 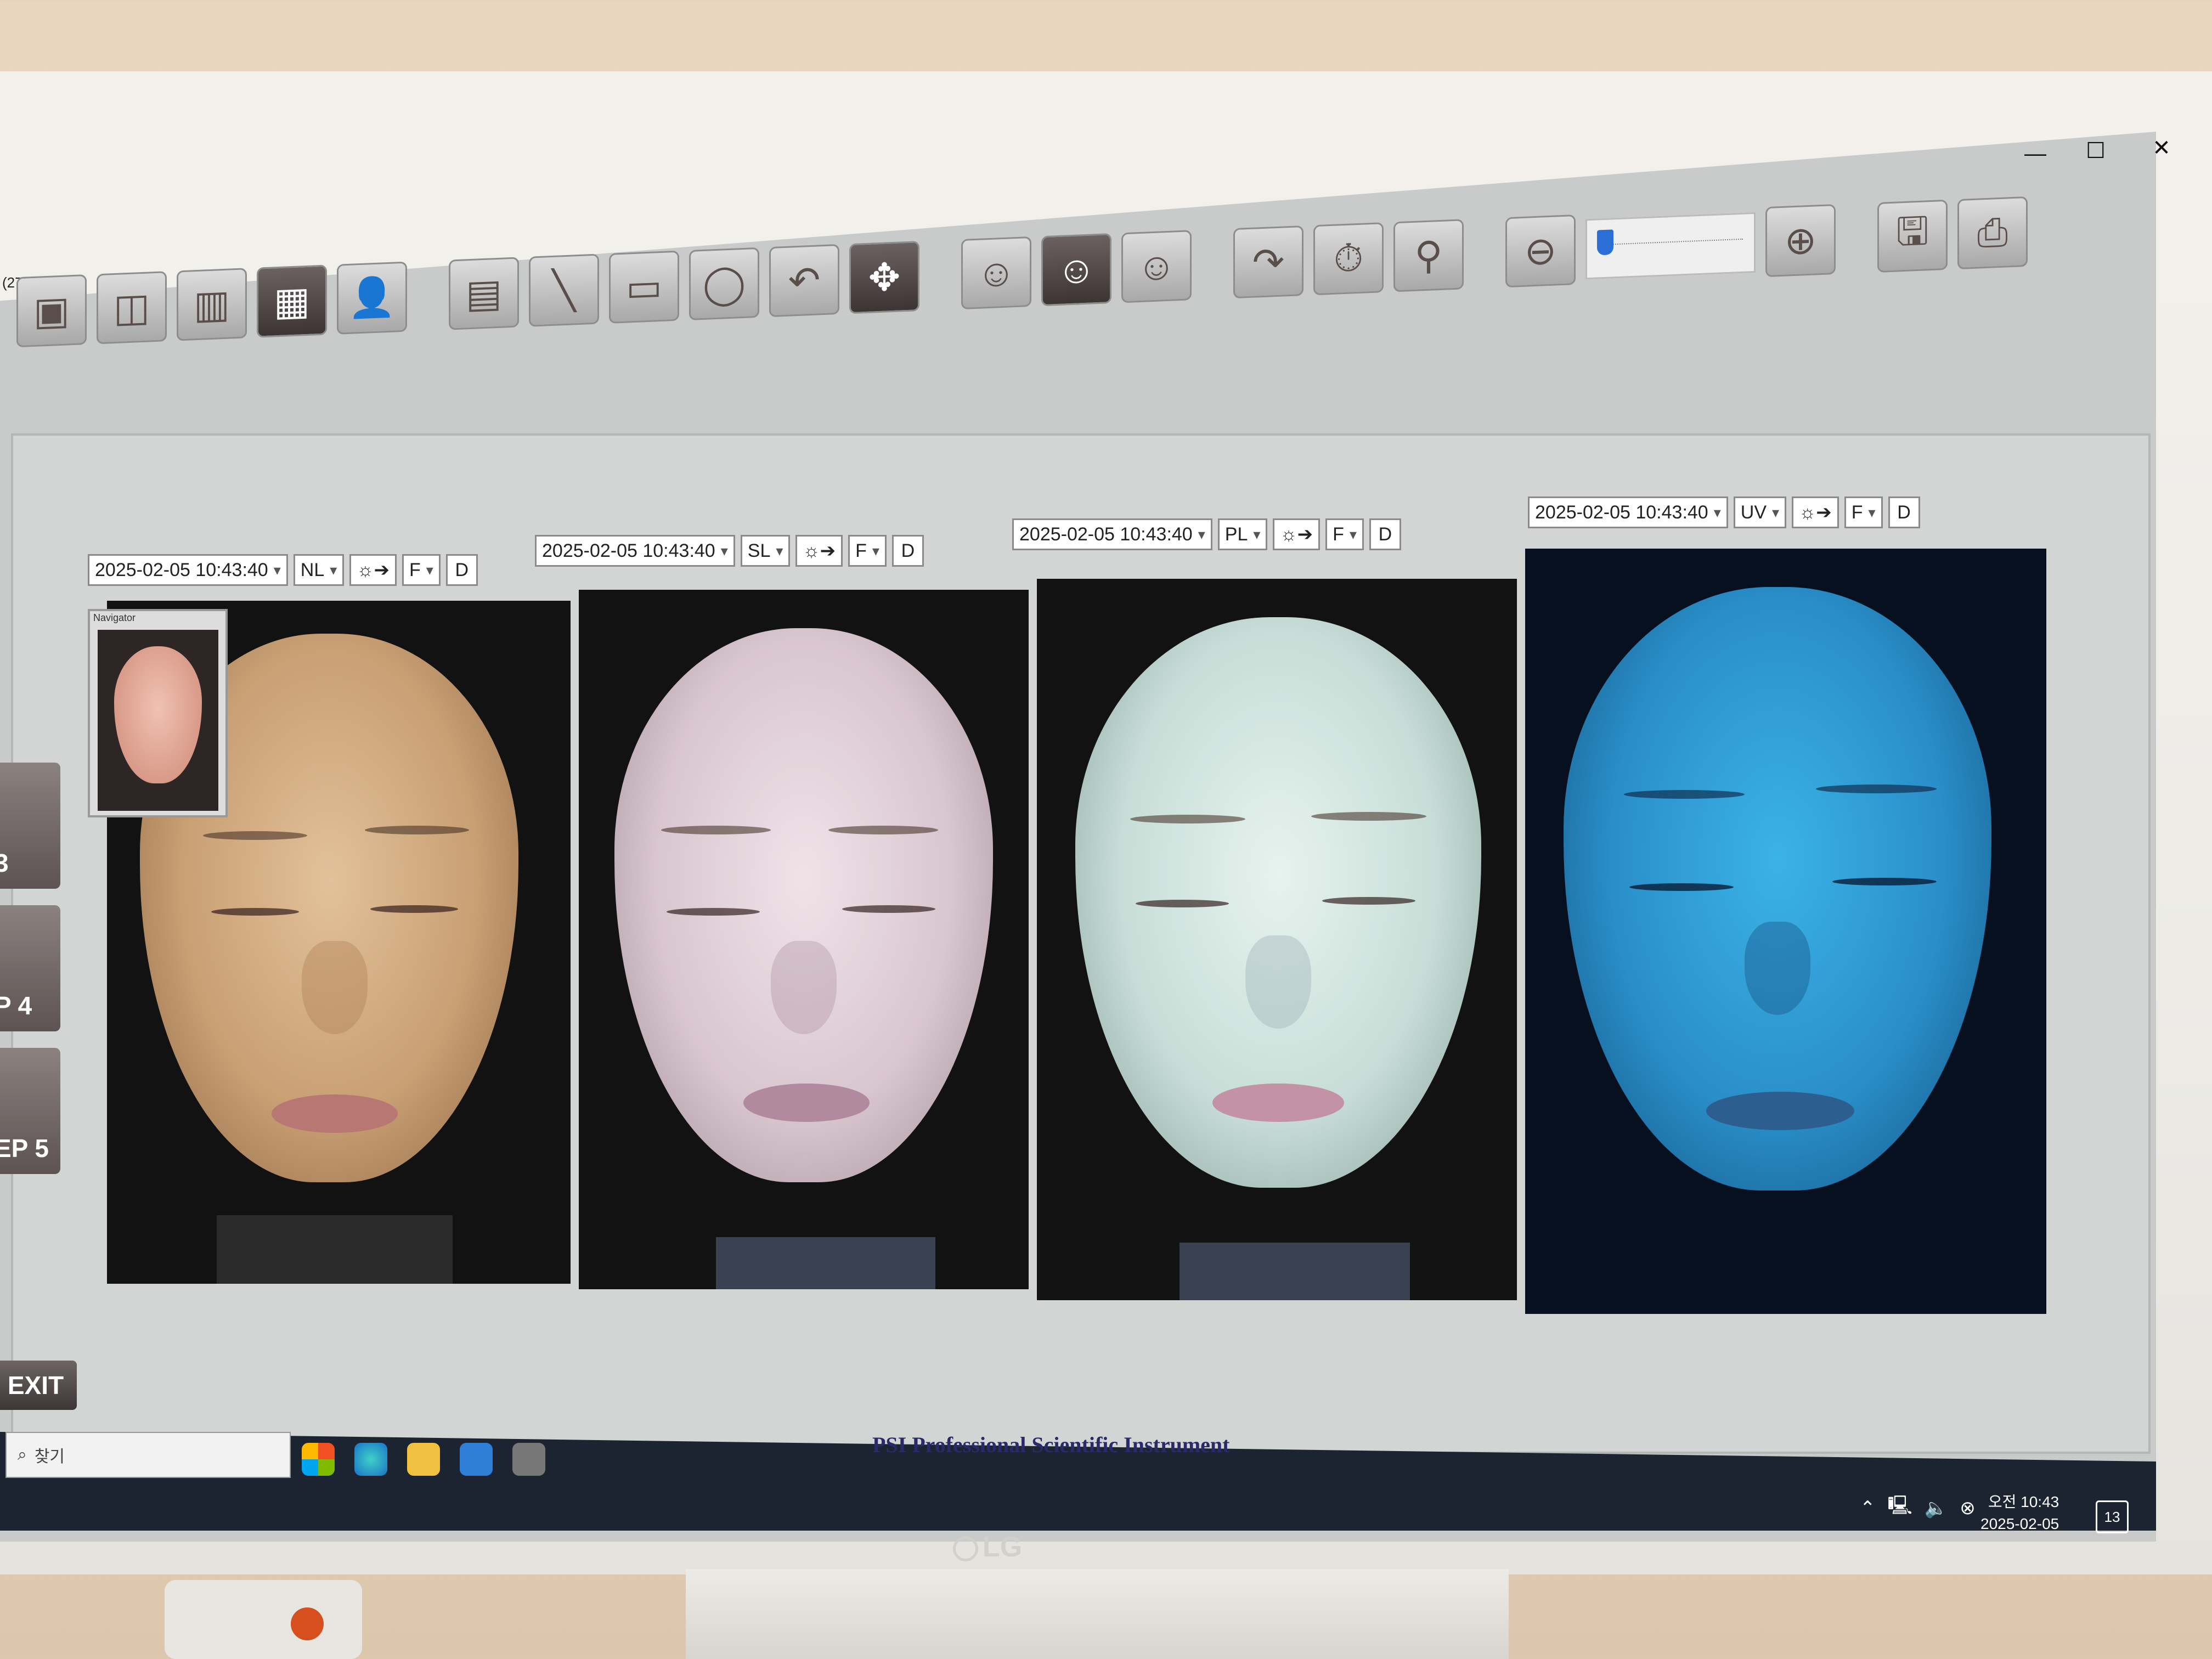 I want to click on file-explorer-icon, so click(x=423, y=1459).